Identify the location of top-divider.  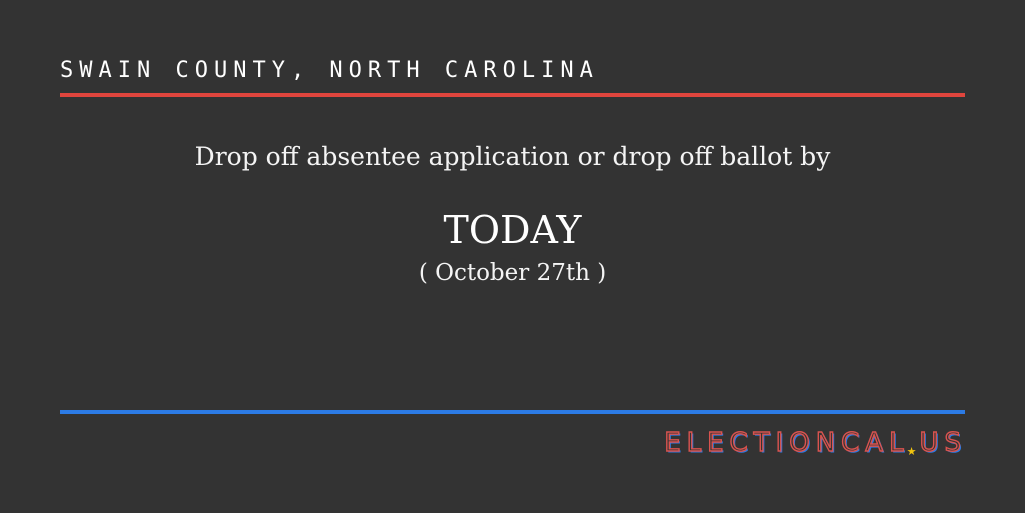
(512, 95).